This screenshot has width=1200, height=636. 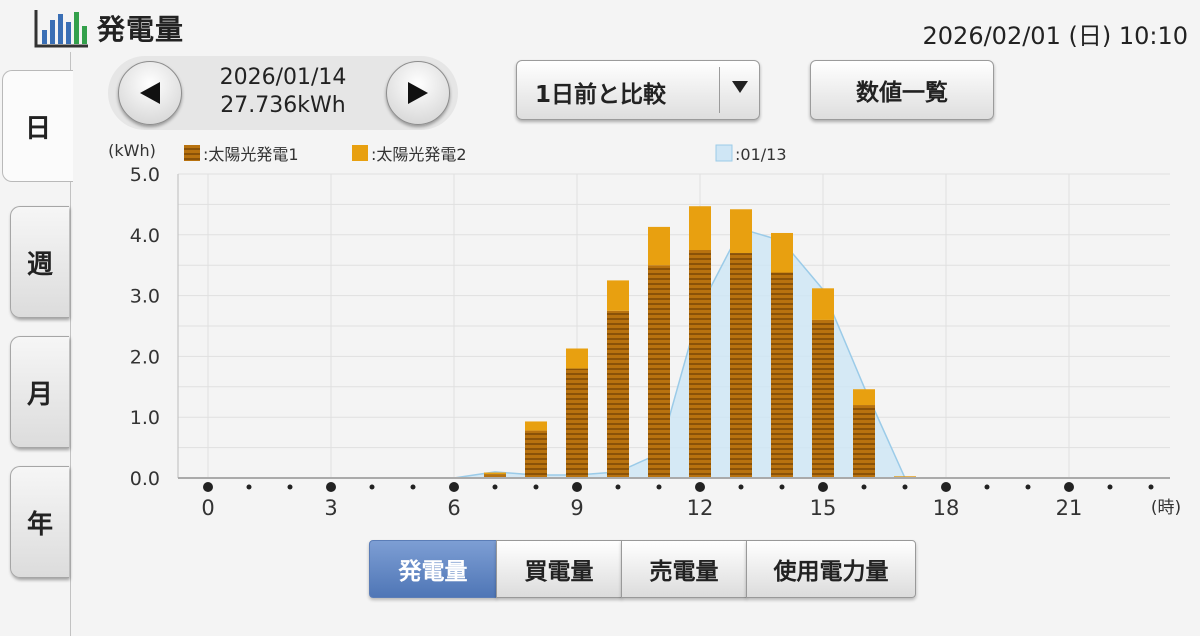 I want to click on legend-label-compare: :01/13, so click(x=761, y=154).